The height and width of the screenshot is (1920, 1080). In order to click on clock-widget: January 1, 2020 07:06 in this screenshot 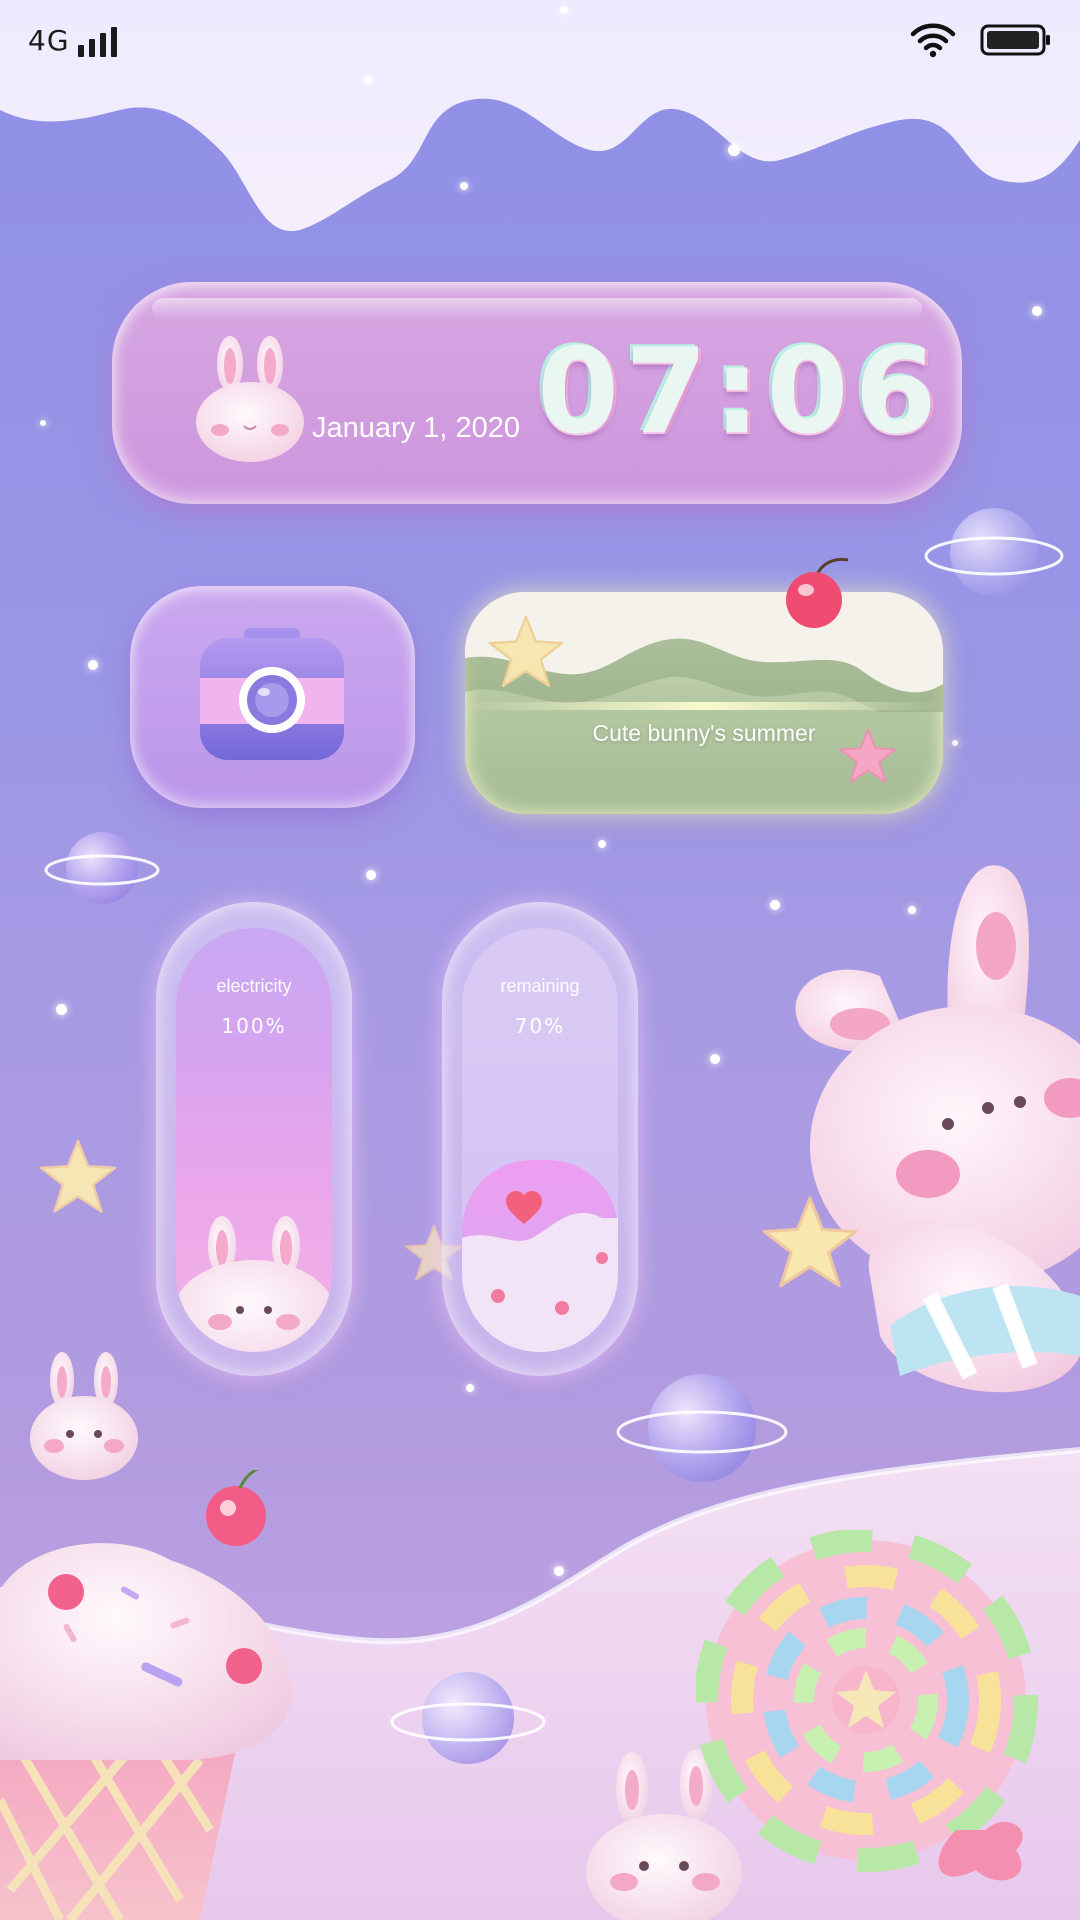, I will do `click(537, 393)`.